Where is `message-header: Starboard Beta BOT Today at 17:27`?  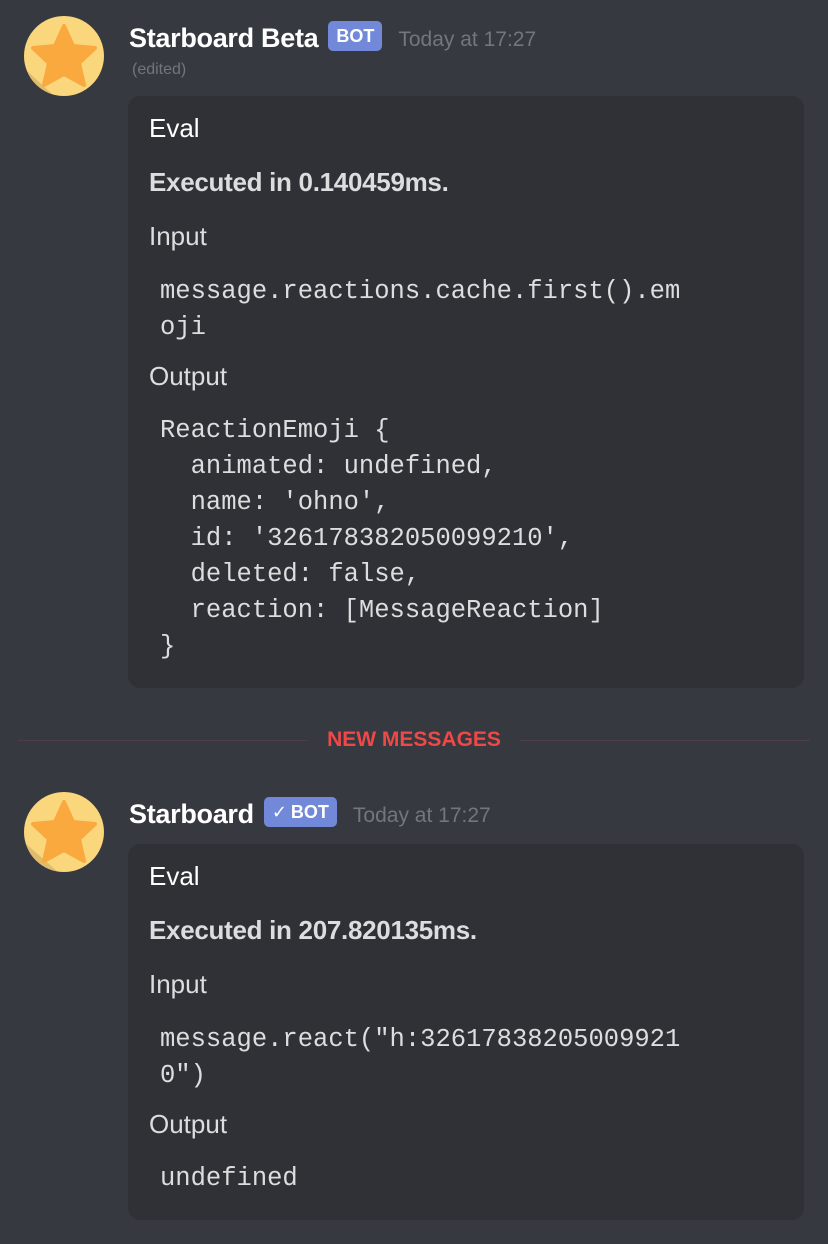
message-header: Starboard Beta BOT Today at 17:27 is located at coordinates (332, 38).